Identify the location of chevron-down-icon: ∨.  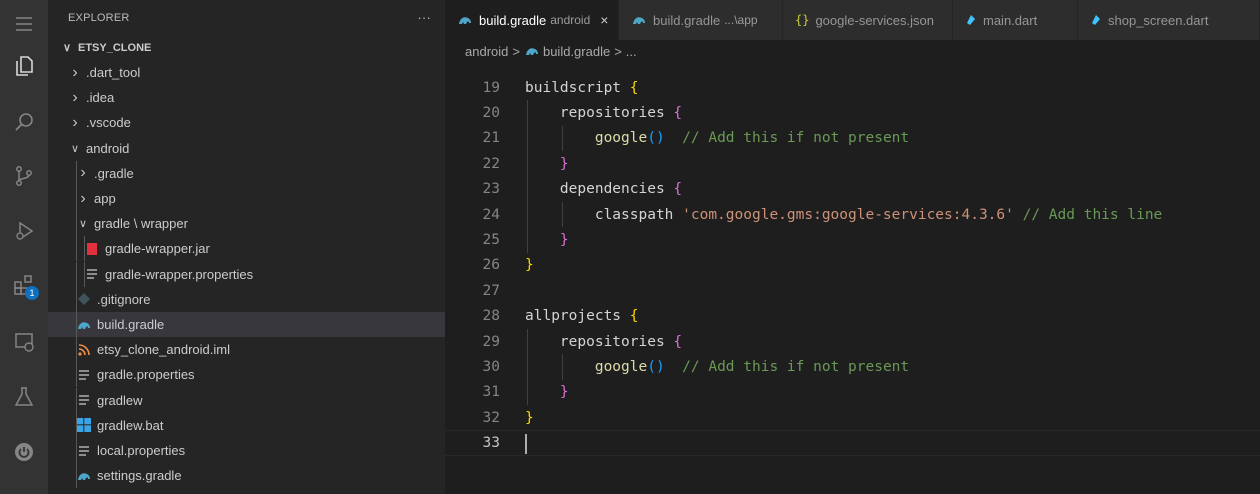
(67, 48).